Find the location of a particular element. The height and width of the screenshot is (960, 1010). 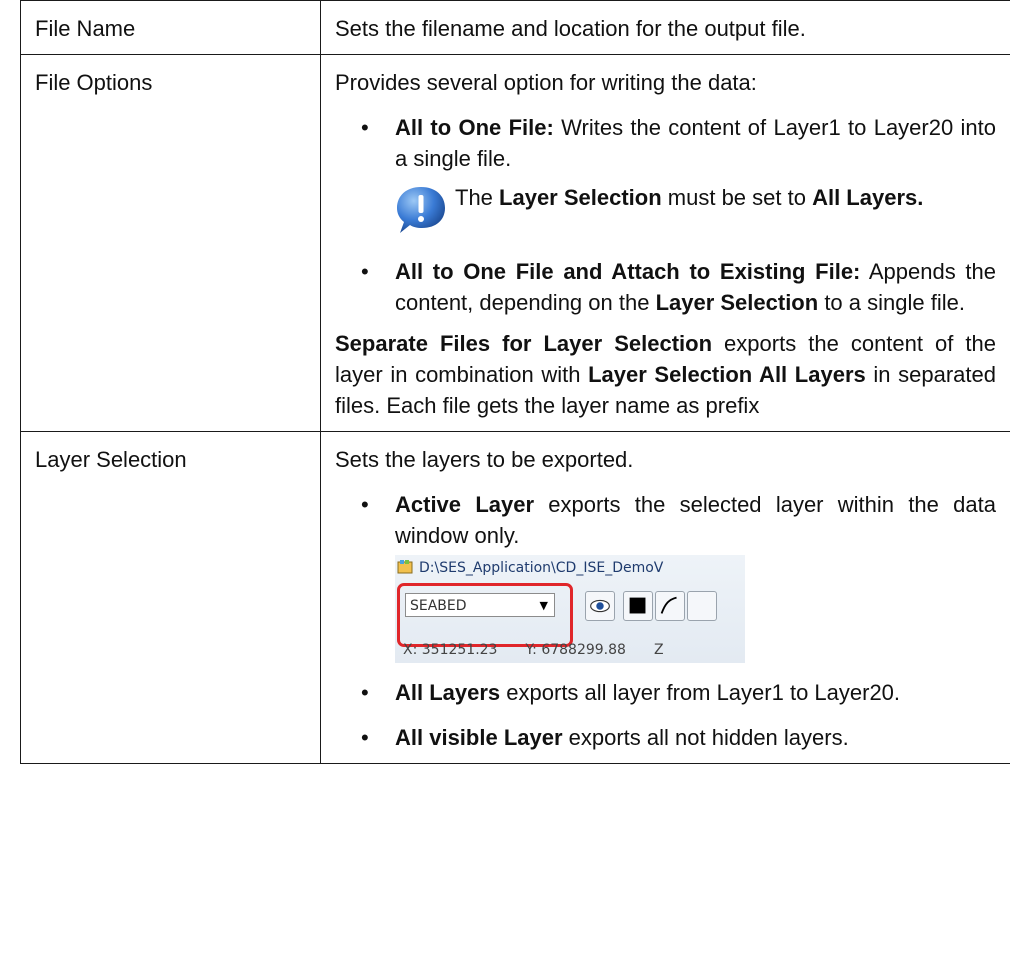

window-title: D:\SES_Application\CD_ISE_DemoV is located at coordinates (530, 568).